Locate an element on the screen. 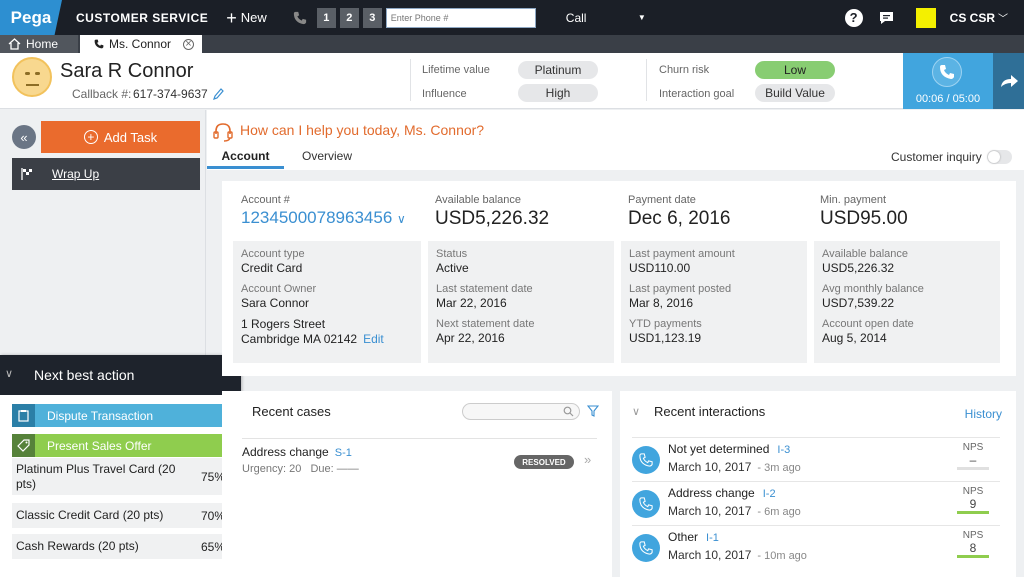  payment-date-value: Dec 6, 2016 is located at coordinates (679, 218).